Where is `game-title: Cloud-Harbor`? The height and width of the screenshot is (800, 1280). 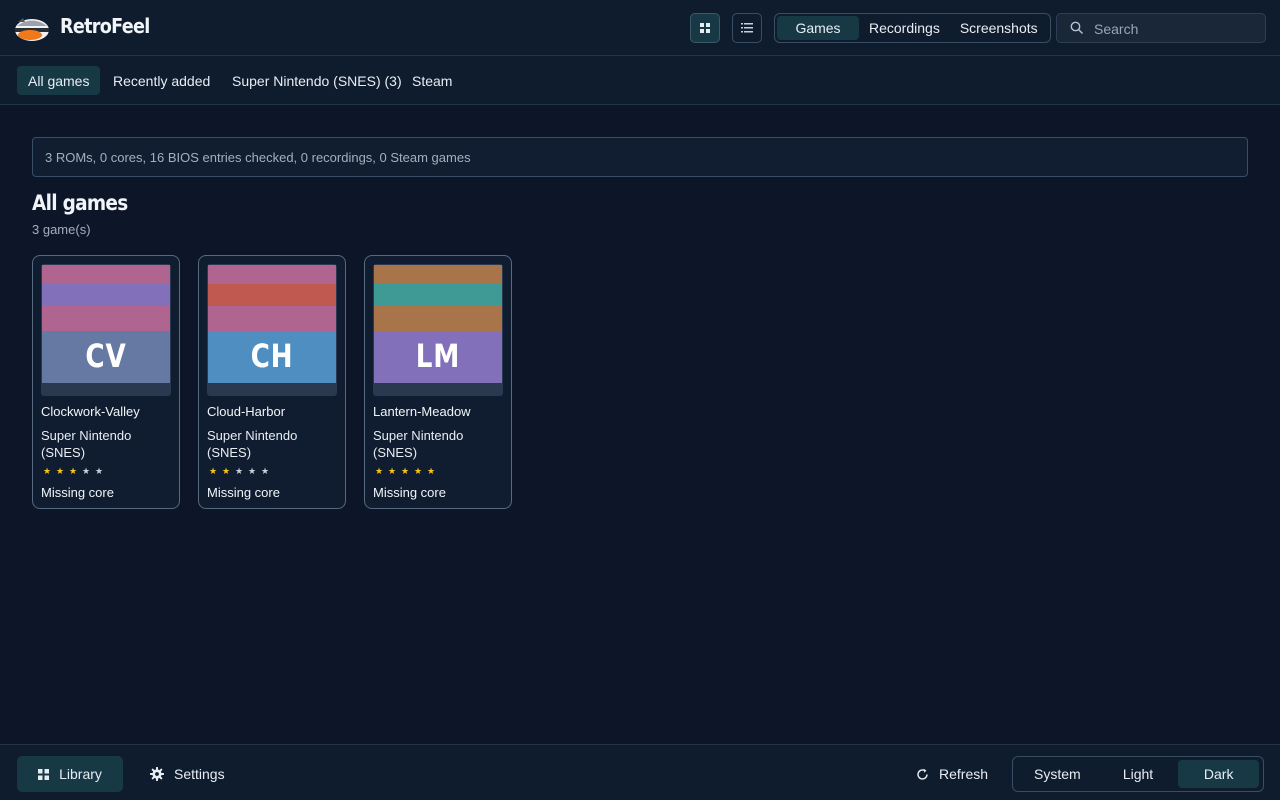
game-title: Cloud-Harbor is located at coordinates (246, 411).